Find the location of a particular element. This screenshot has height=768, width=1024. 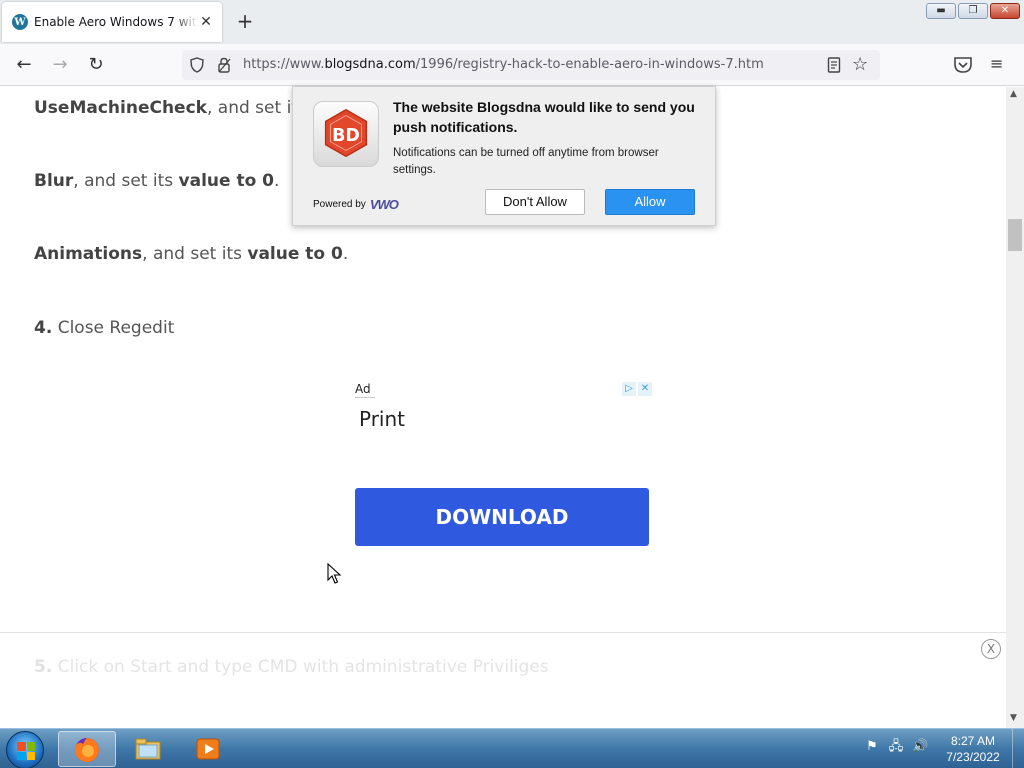

tab-title: Enable Aero Windows 7 with Re is located at coordinates (116, 22).